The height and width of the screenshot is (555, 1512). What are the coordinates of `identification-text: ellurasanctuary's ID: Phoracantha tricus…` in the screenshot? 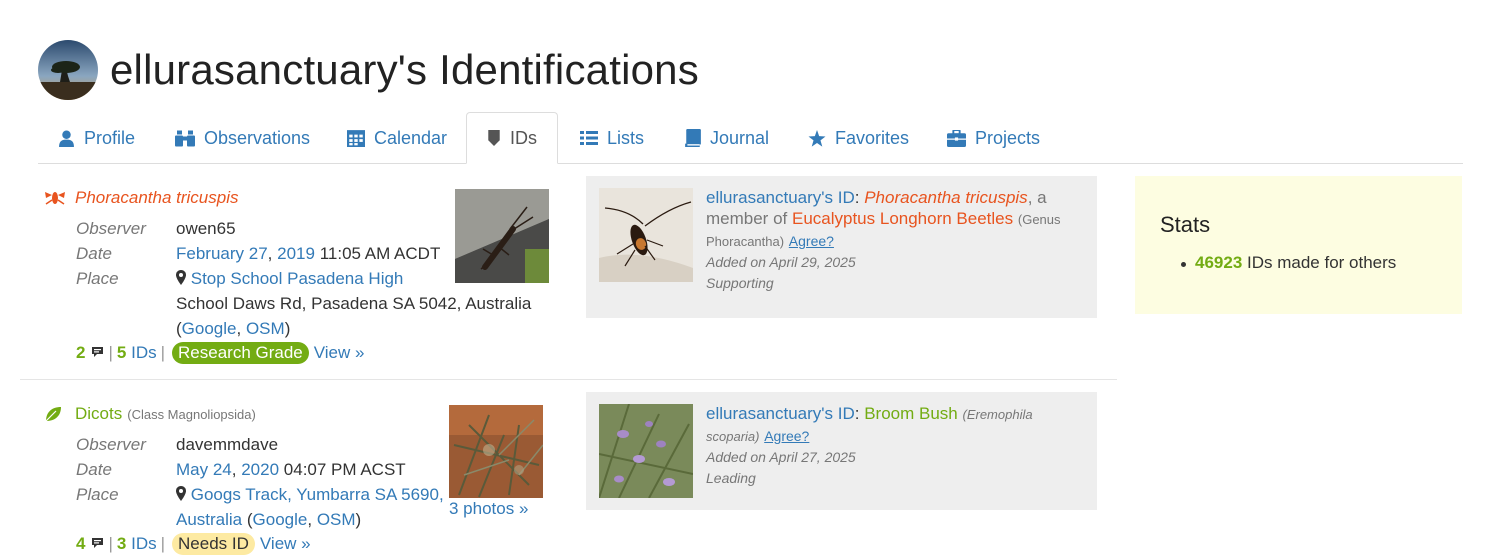 It's located at (896, 240).